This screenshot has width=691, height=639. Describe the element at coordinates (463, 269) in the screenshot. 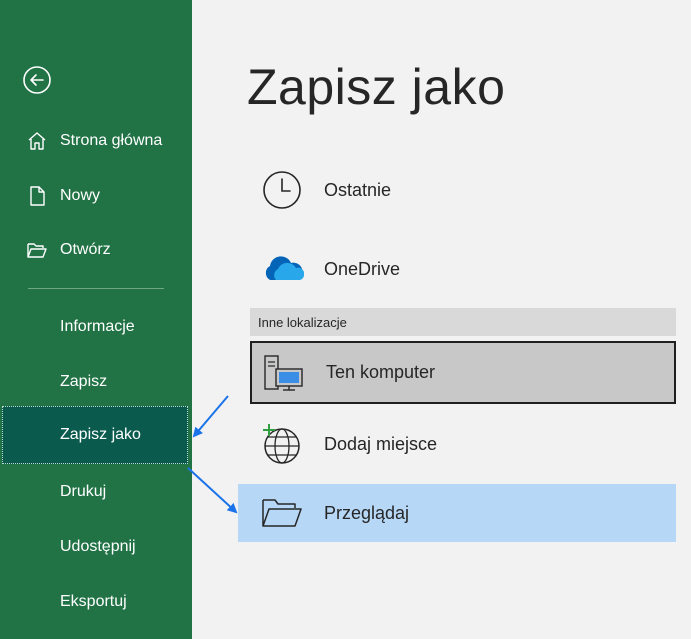

I see `location-onedrive: OneDrive` at that location.